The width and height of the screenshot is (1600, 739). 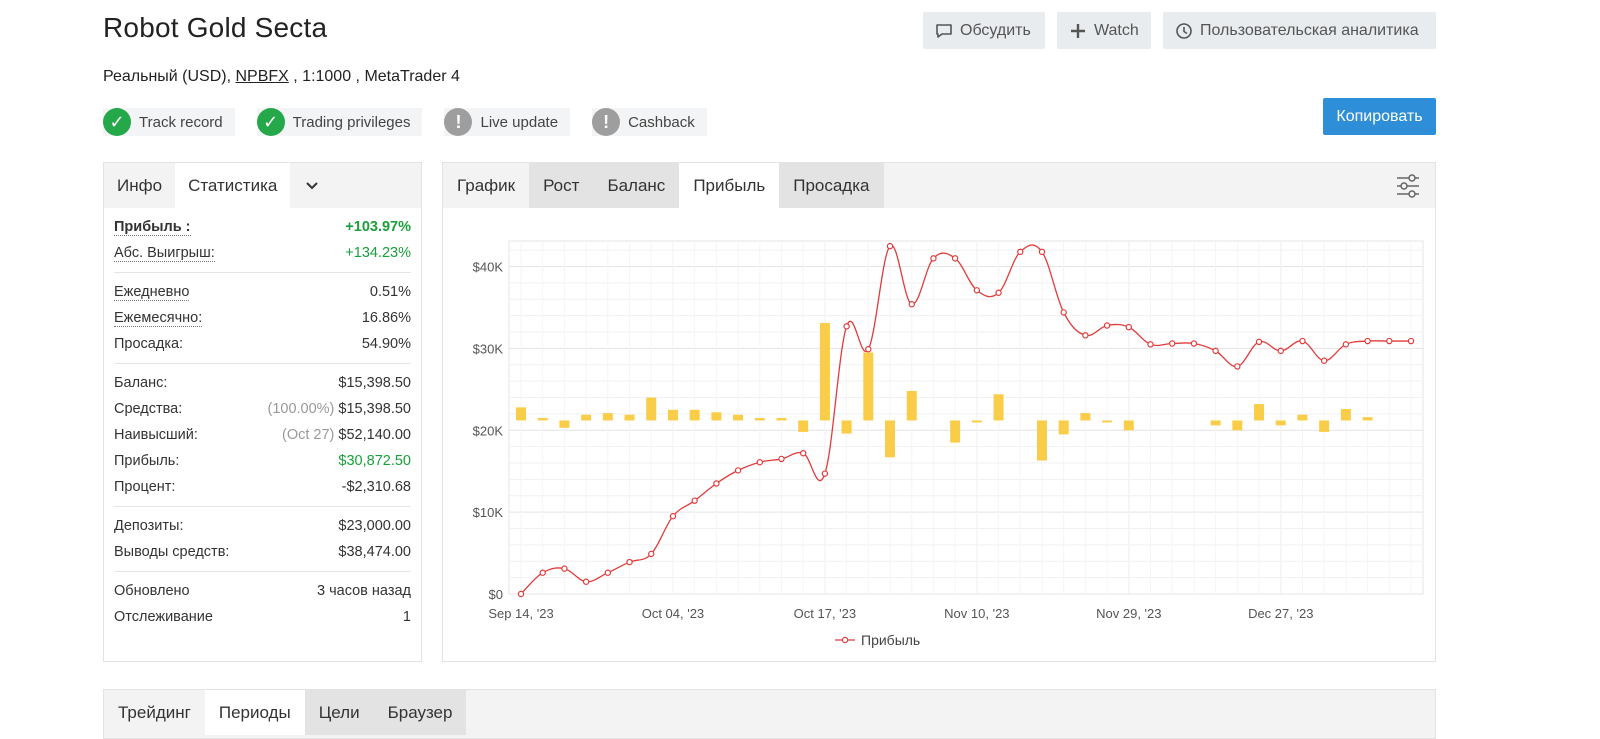 What do you see at coordinates (158, 318) in the screenshot?
I see `stats-label: Ежемесячно:` at bounding box center [158, 318].